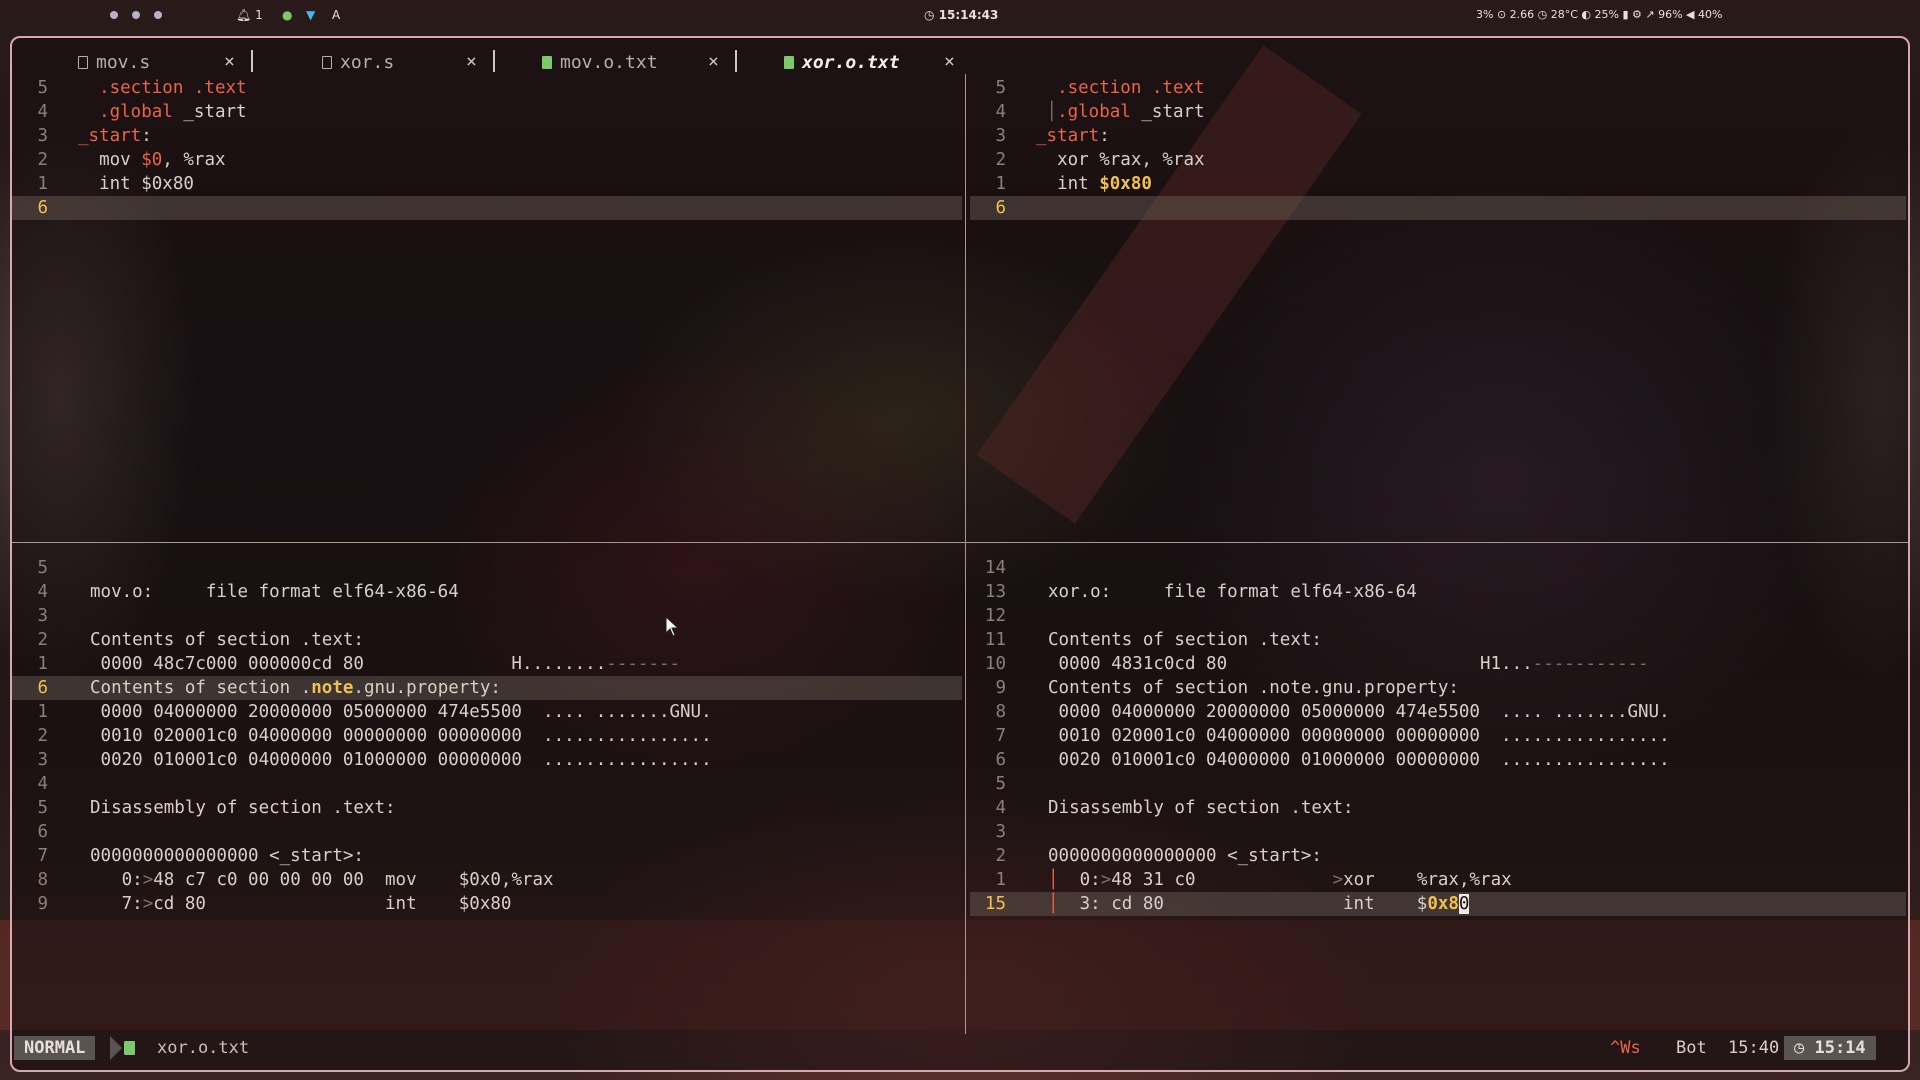  I want to click on code-line: 2 xor %rax, %rax, so click(1439, 160).